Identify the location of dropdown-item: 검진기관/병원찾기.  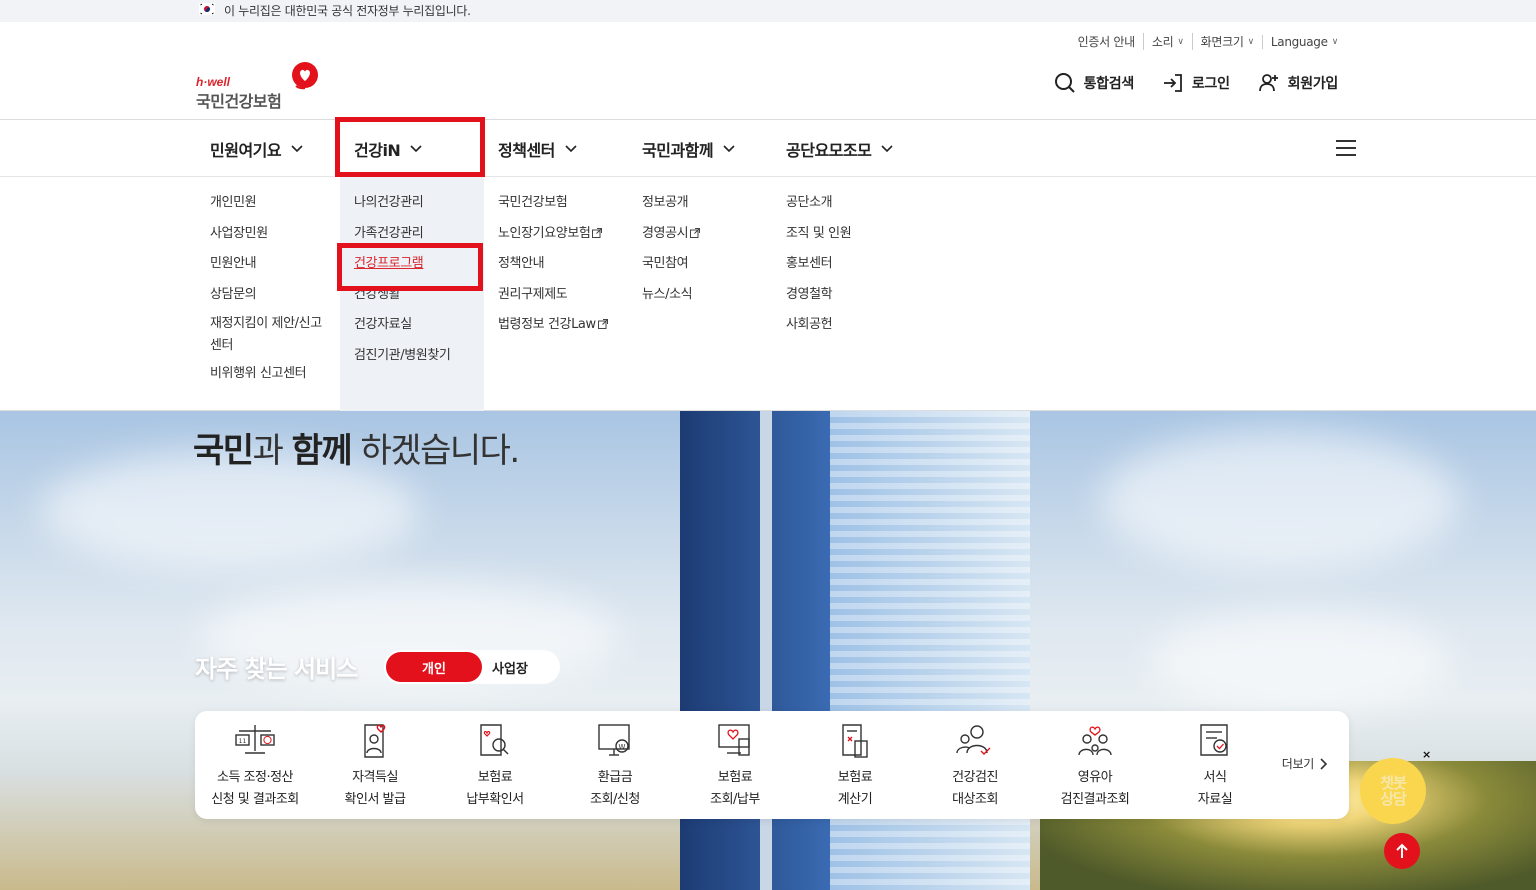
(402, 355).